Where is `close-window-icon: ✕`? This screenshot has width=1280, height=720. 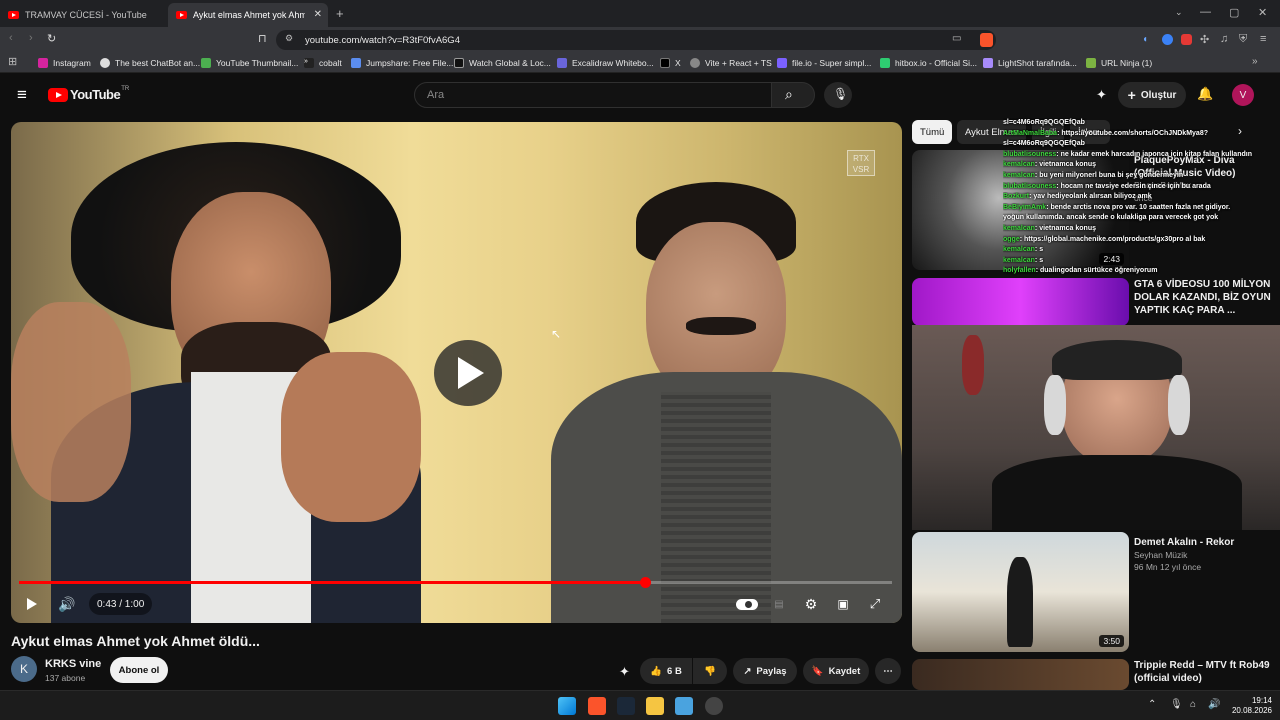 close-window-icon: ✕ is located at coordinates (1262, 12).